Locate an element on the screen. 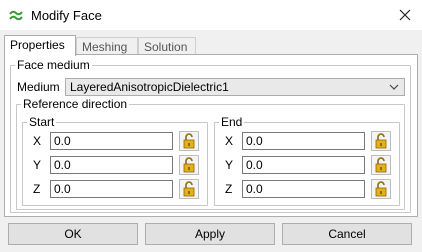 This screenshot has height=252, width=422. tab-properties: Properties is located at coordinates (40, 45).